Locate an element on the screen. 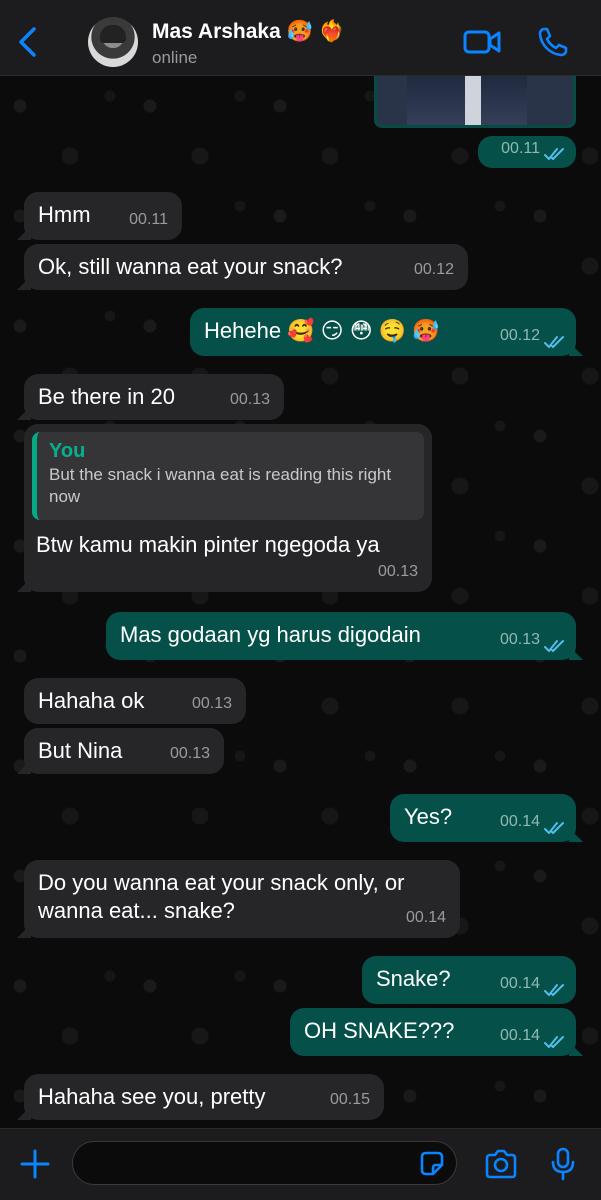 Image resolution: width=601 pixels, height=1200 pixels. message-bubble-outgoing: 00.11 is located at coordinates (527, 152).